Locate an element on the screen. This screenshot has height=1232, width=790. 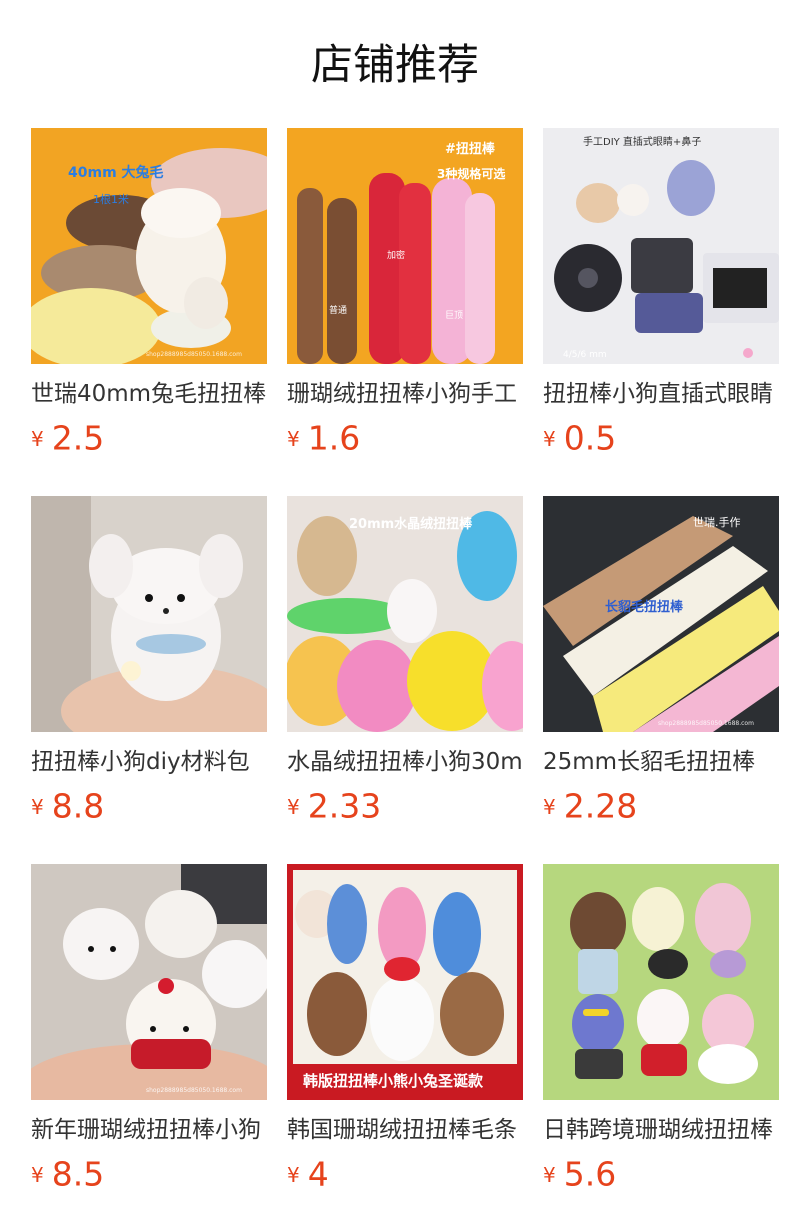
product-name: 世瑞40mm兔毛扭扭棒 is located at coordinates (149, 394).